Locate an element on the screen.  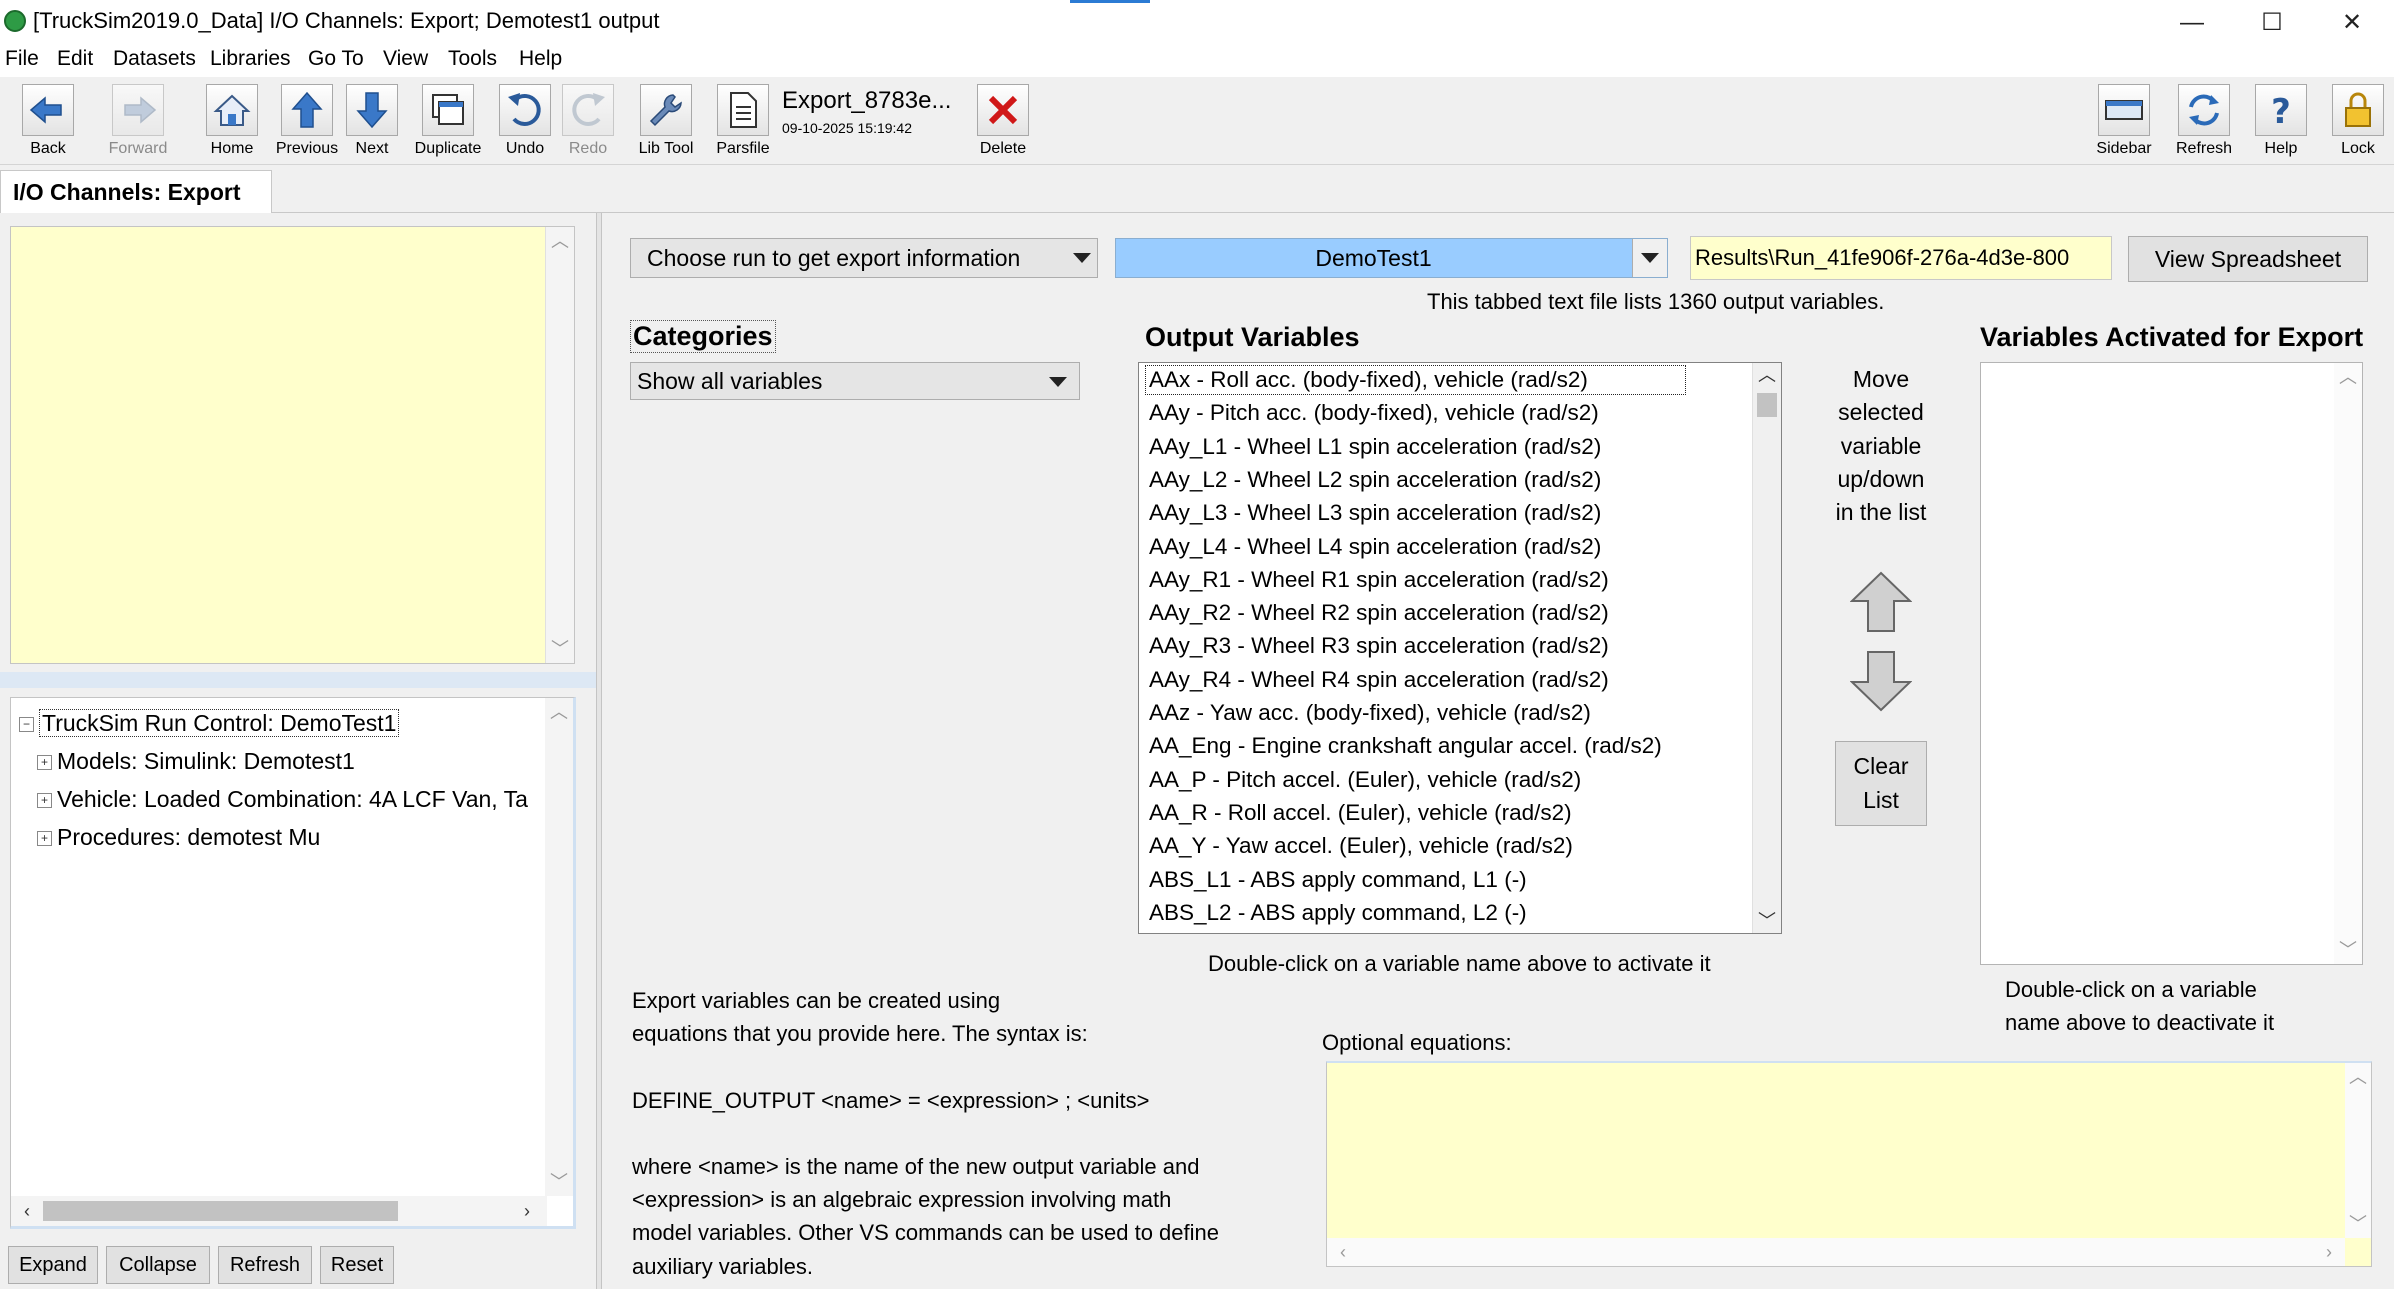
close-window-button: ✕ is located at coordinates (2352, 22).